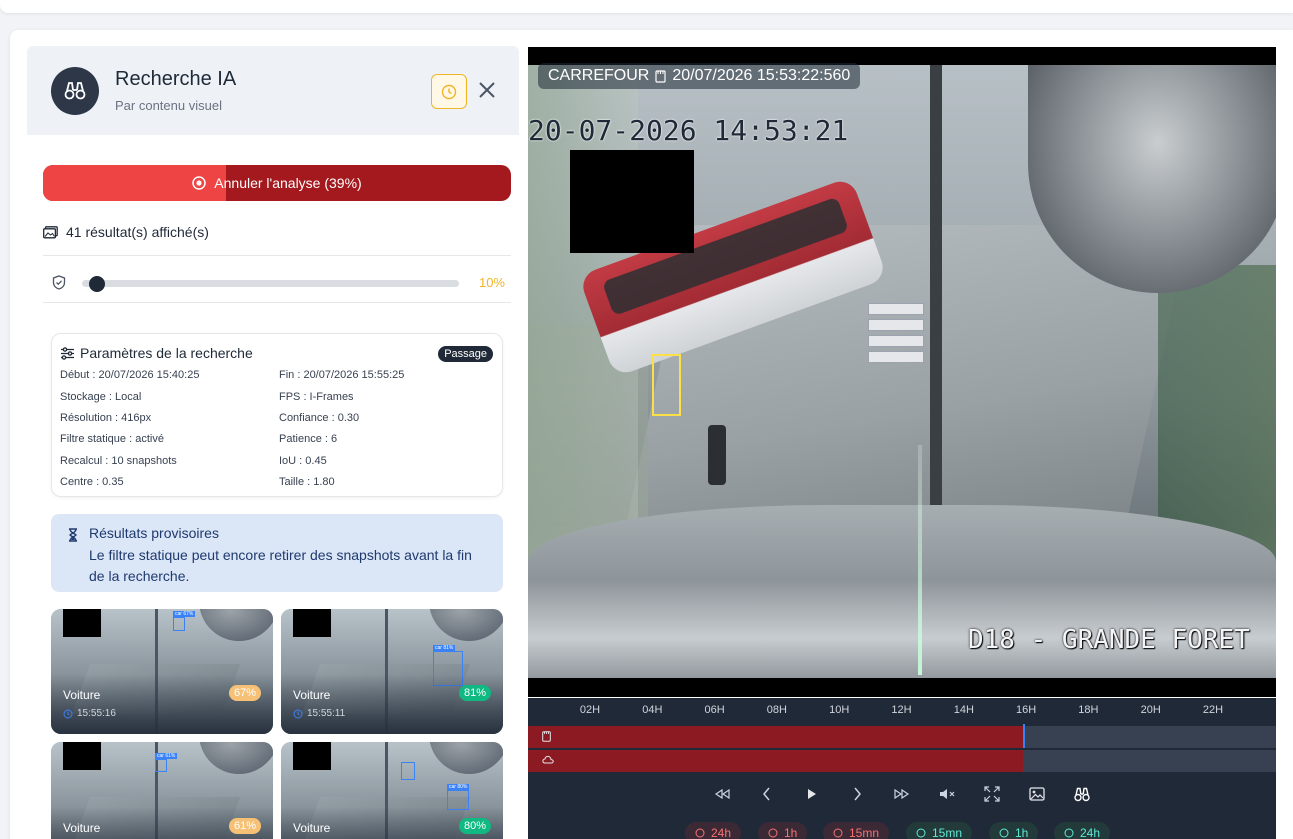 Image resolution: width=1293 pixels, height=839 pixels. What do you see at coordinates (166, 756) in the screenshot?
I see `detection-tag: car 61%` at bounding box center [166, 756].